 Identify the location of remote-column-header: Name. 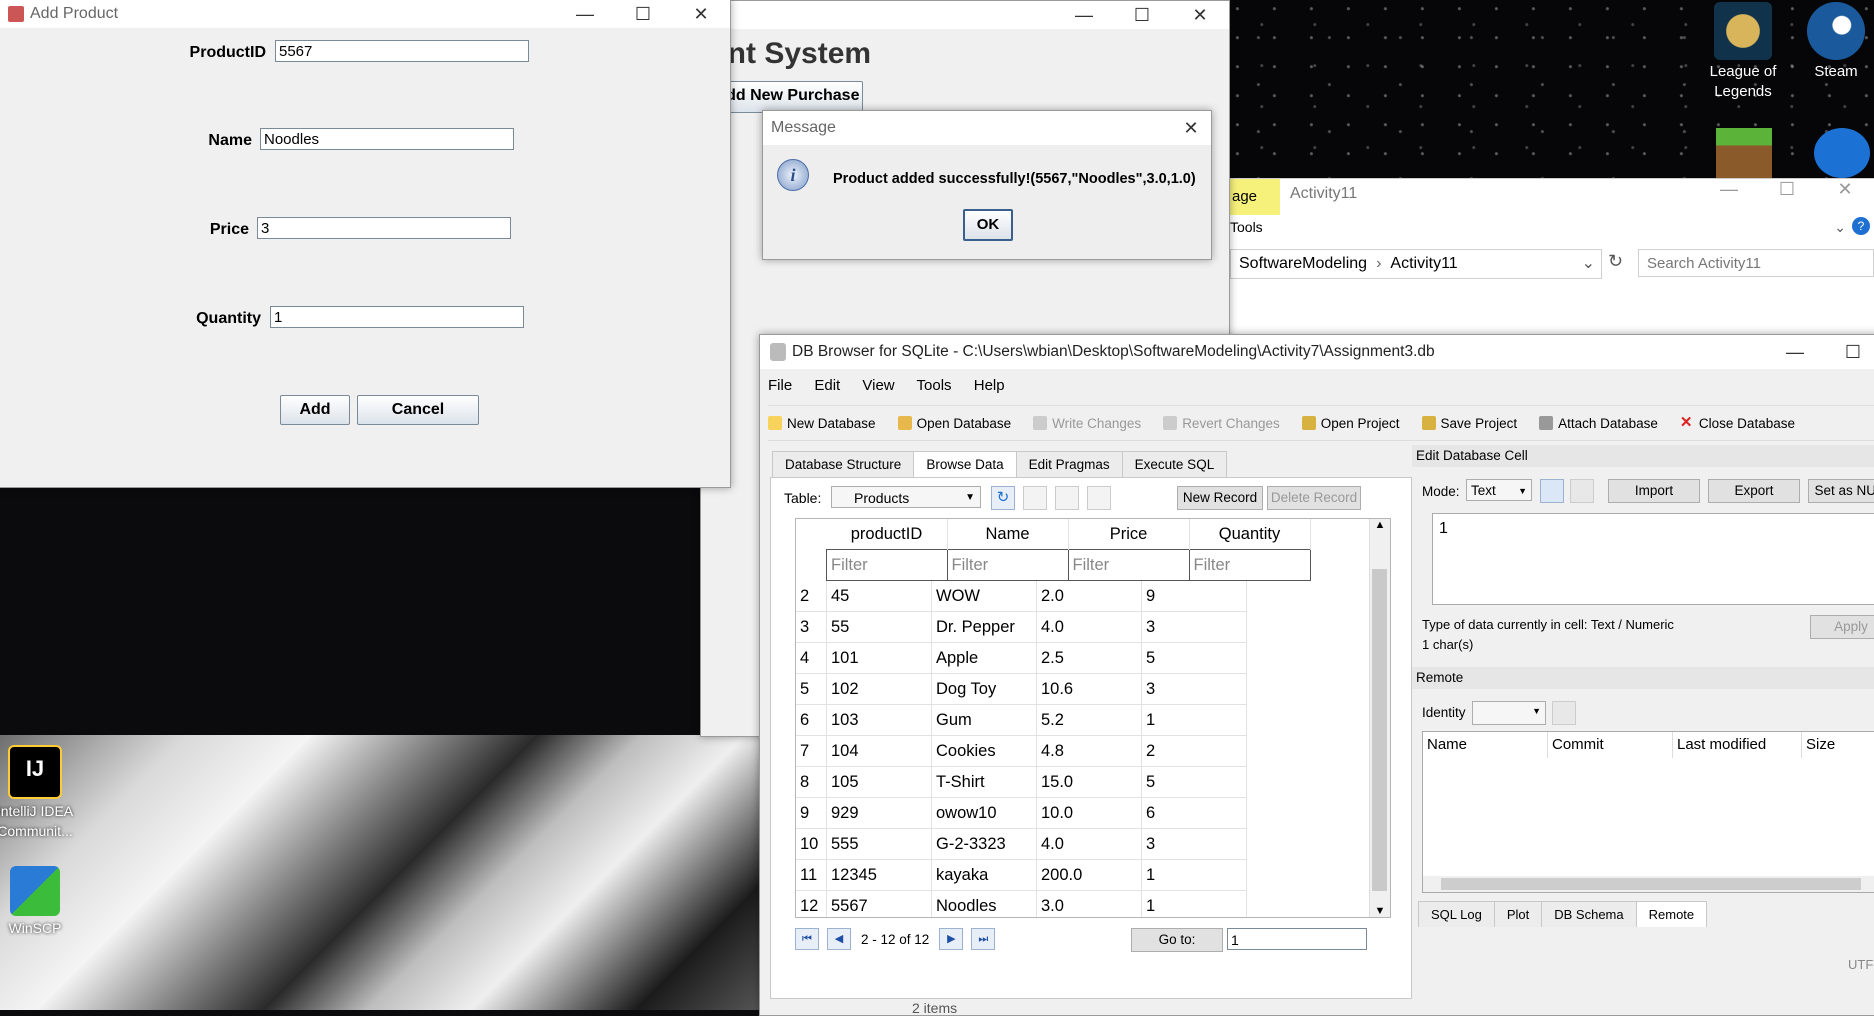
(1485, 745).